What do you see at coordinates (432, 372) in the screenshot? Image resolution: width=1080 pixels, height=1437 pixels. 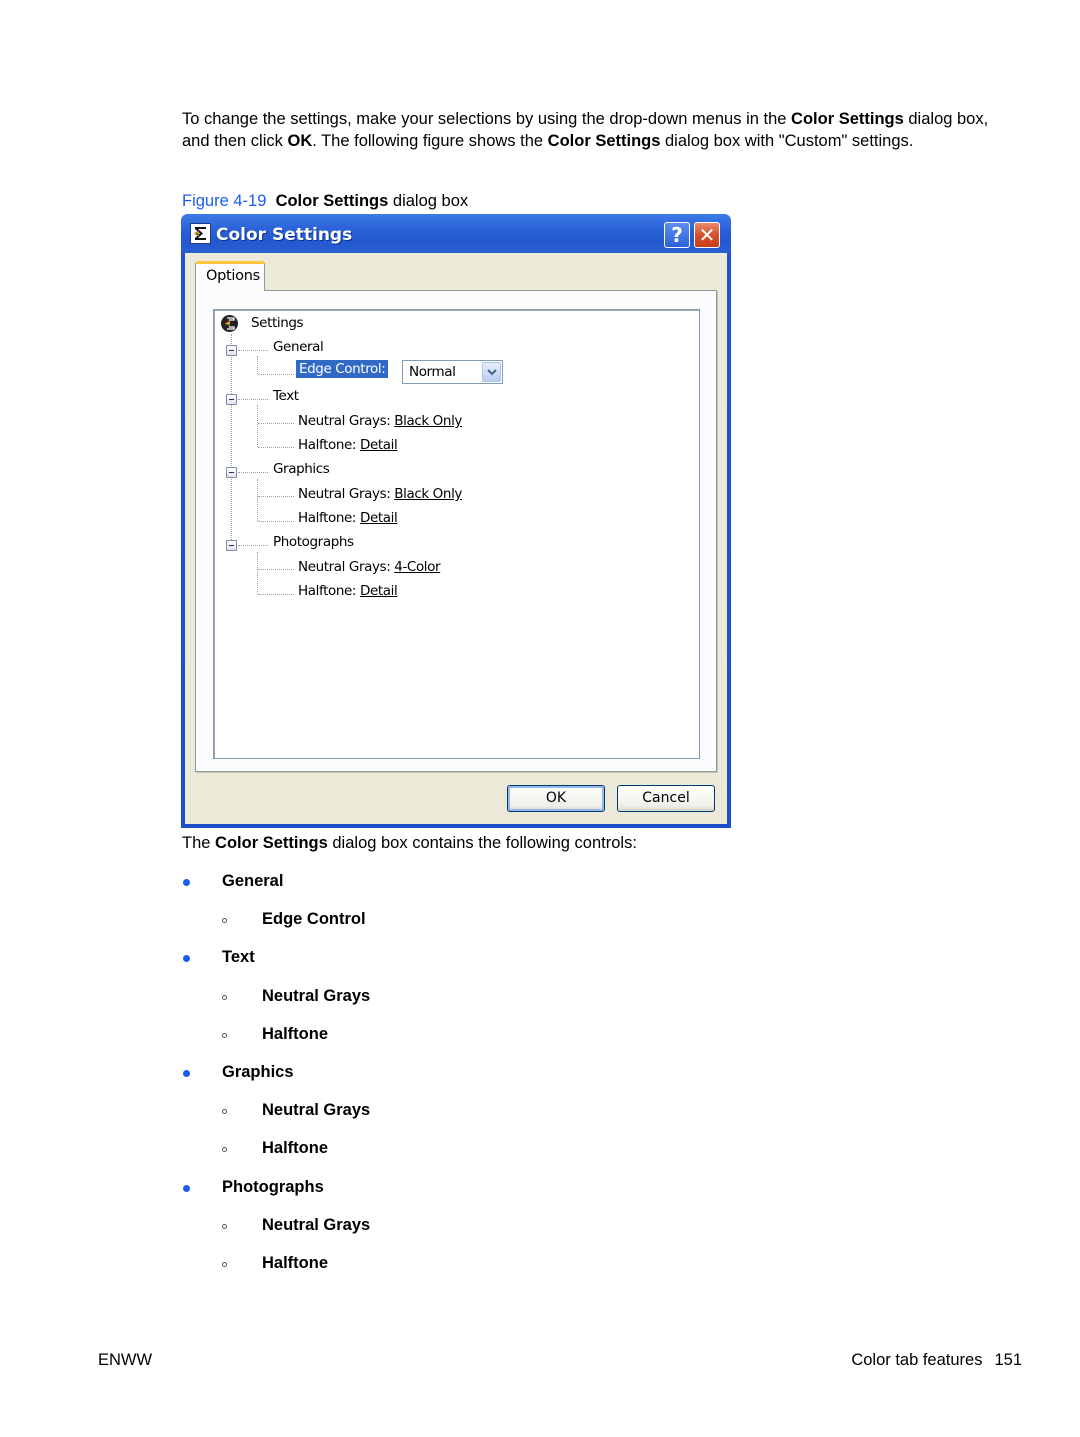 I see `edge-control-value: Normal` at bounding box center [432, 372].